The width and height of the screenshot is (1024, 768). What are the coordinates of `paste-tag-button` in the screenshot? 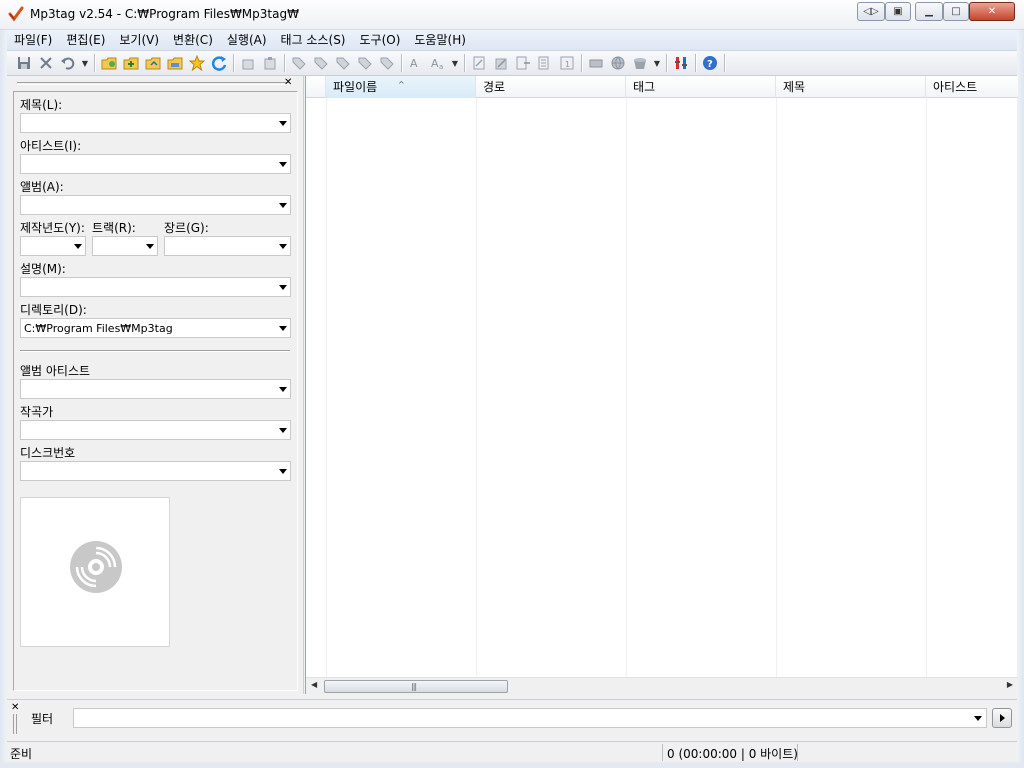 It's located at (270, 63).